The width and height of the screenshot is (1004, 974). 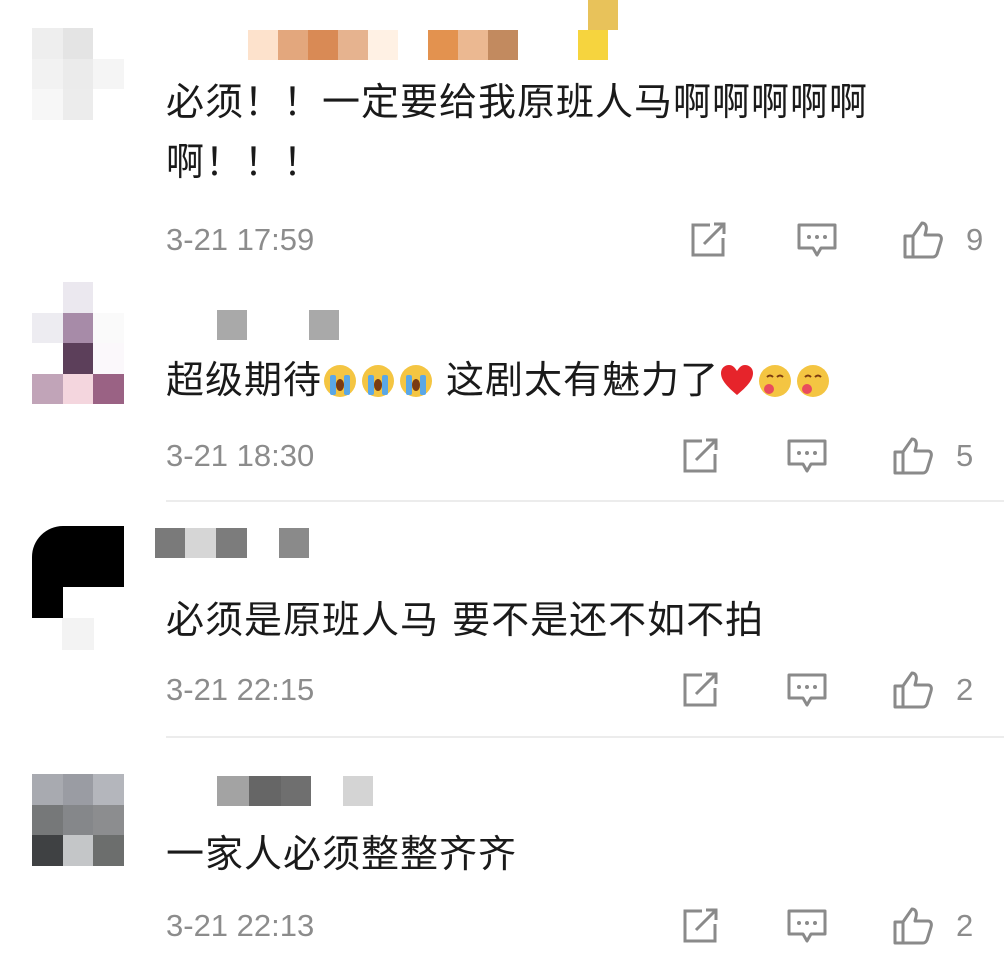 I want to click on comment-time: 3-21 18:30, so click(x=240, y=455).